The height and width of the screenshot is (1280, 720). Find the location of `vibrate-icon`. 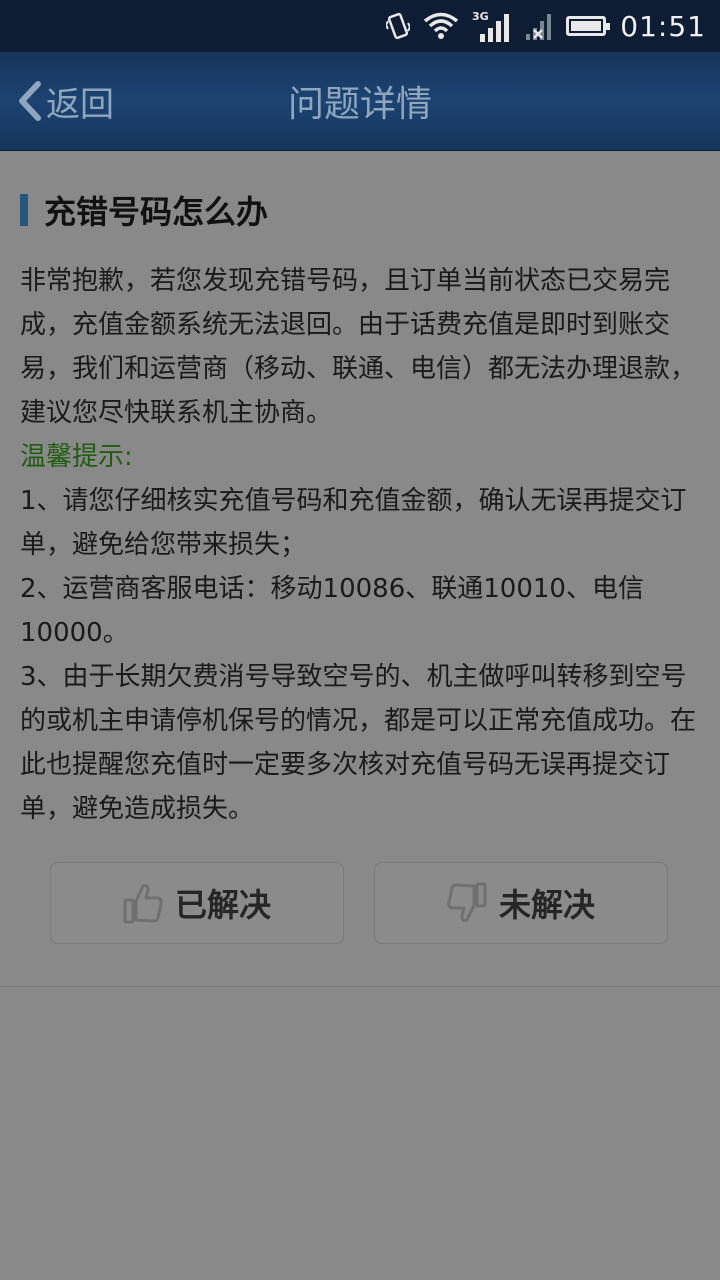

vibrate-icon is located at coordinates (398, 26).